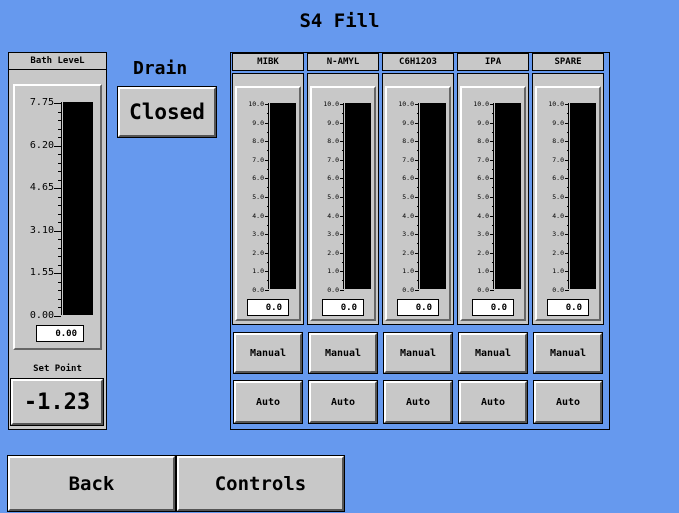  I want to click on tank-tick-label: 1.0, so click(408, 271).